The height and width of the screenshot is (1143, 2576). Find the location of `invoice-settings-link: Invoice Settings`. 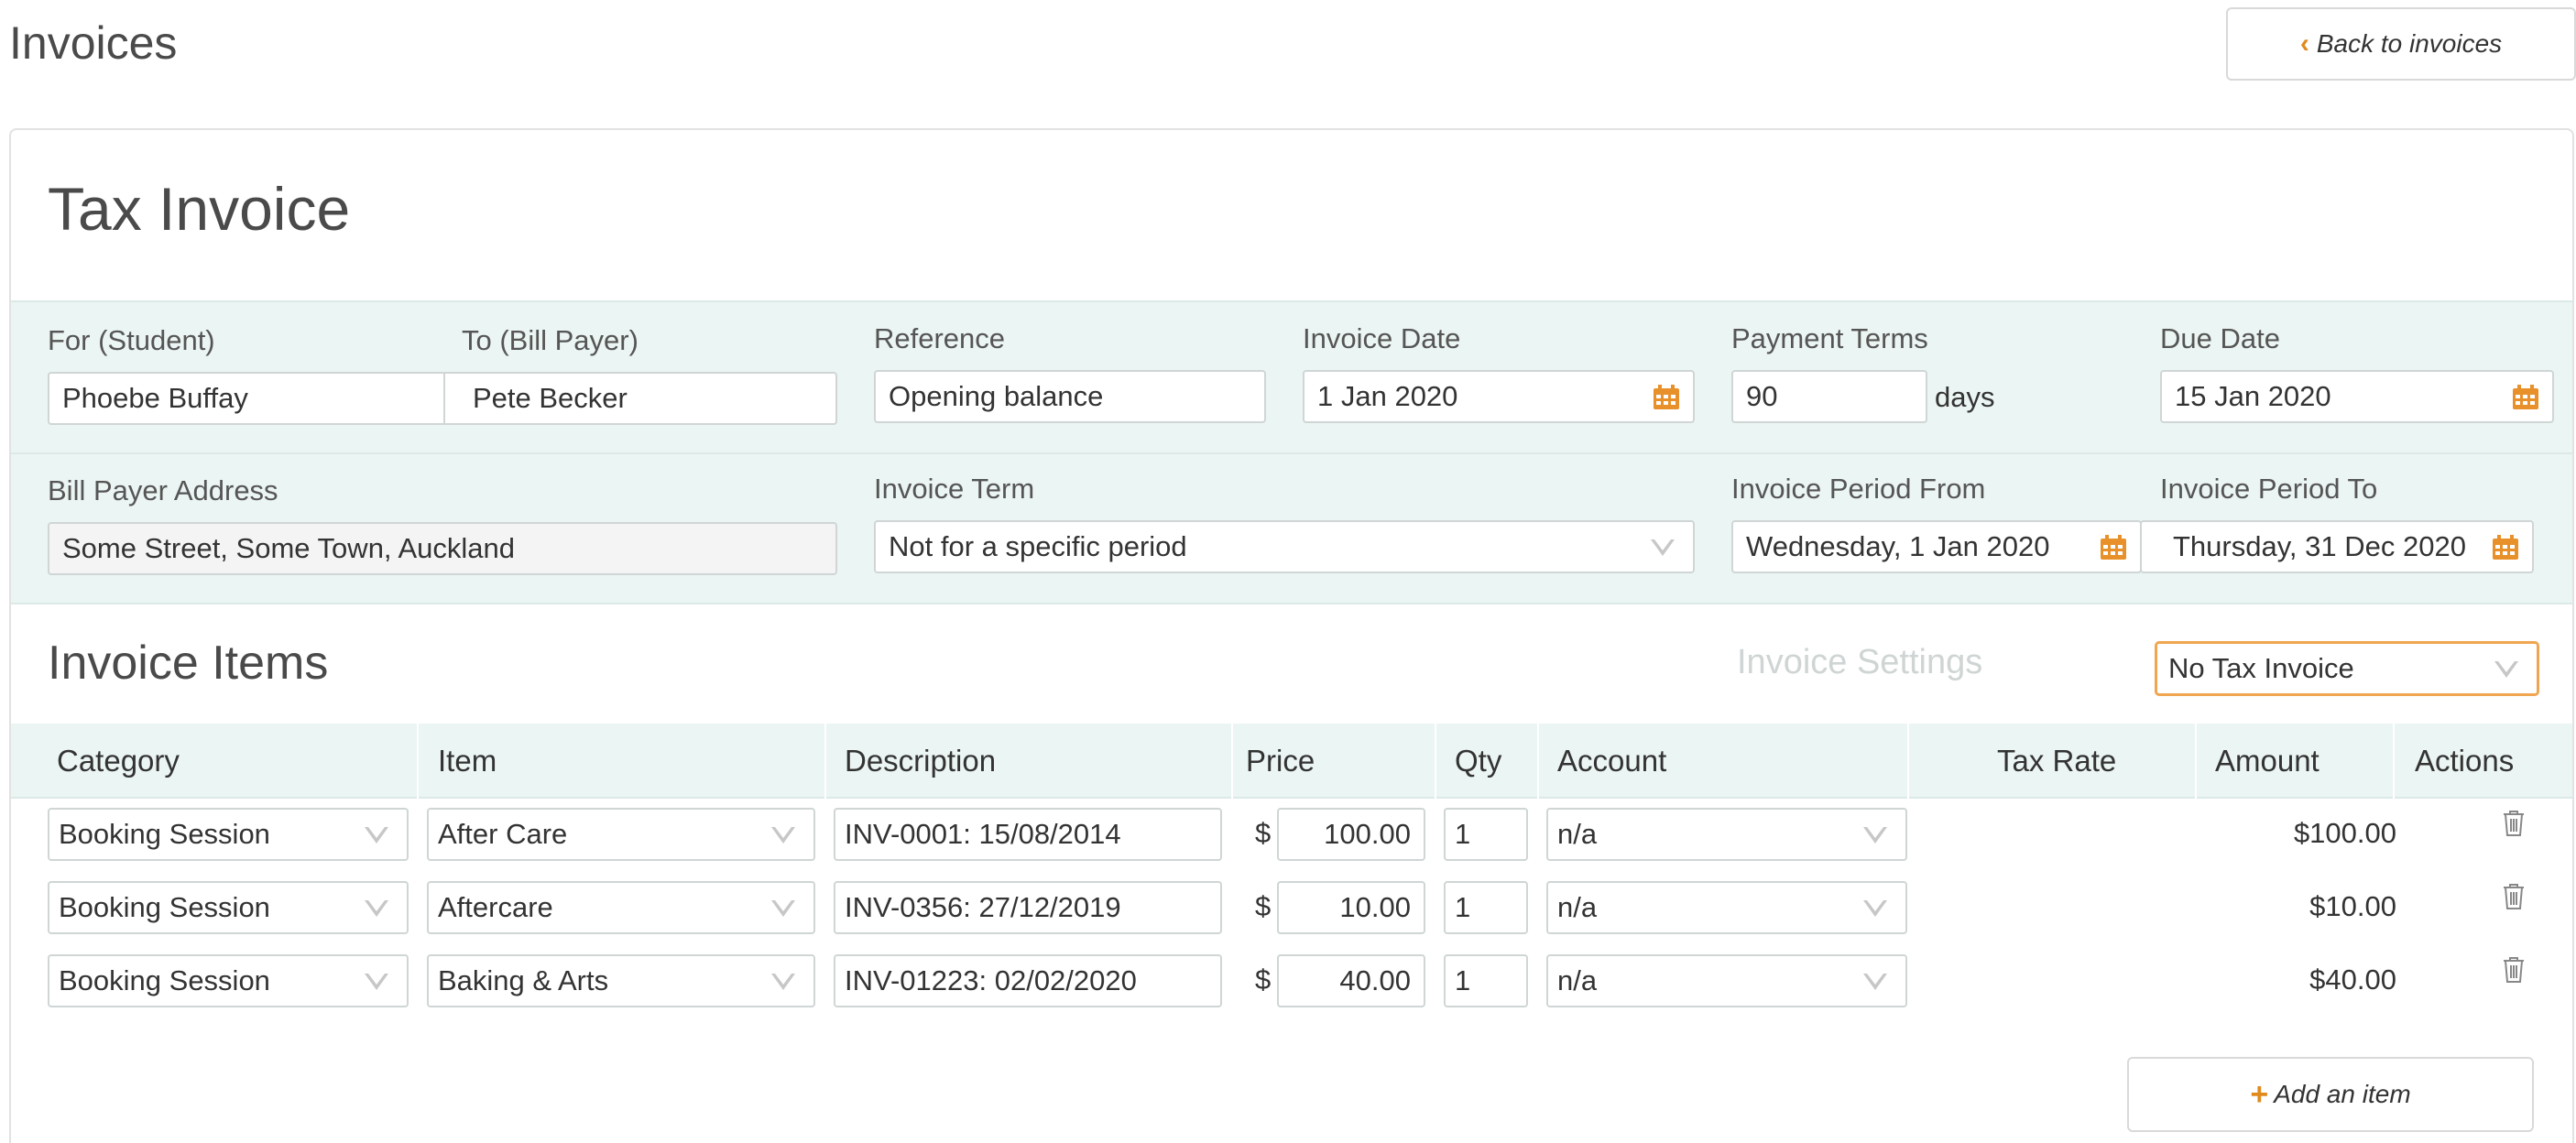

invoice-settings-link: Invoice Settings is located at coordinates (1860, 662).